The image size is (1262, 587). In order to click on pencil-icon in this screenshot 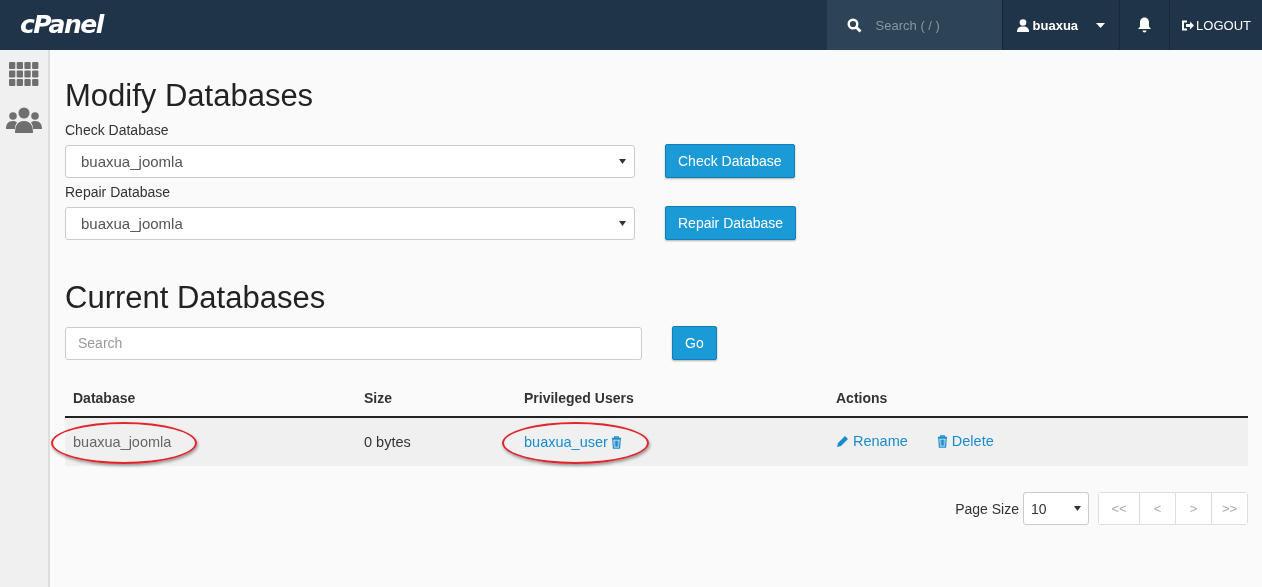, I will do `click(843, 441)`.